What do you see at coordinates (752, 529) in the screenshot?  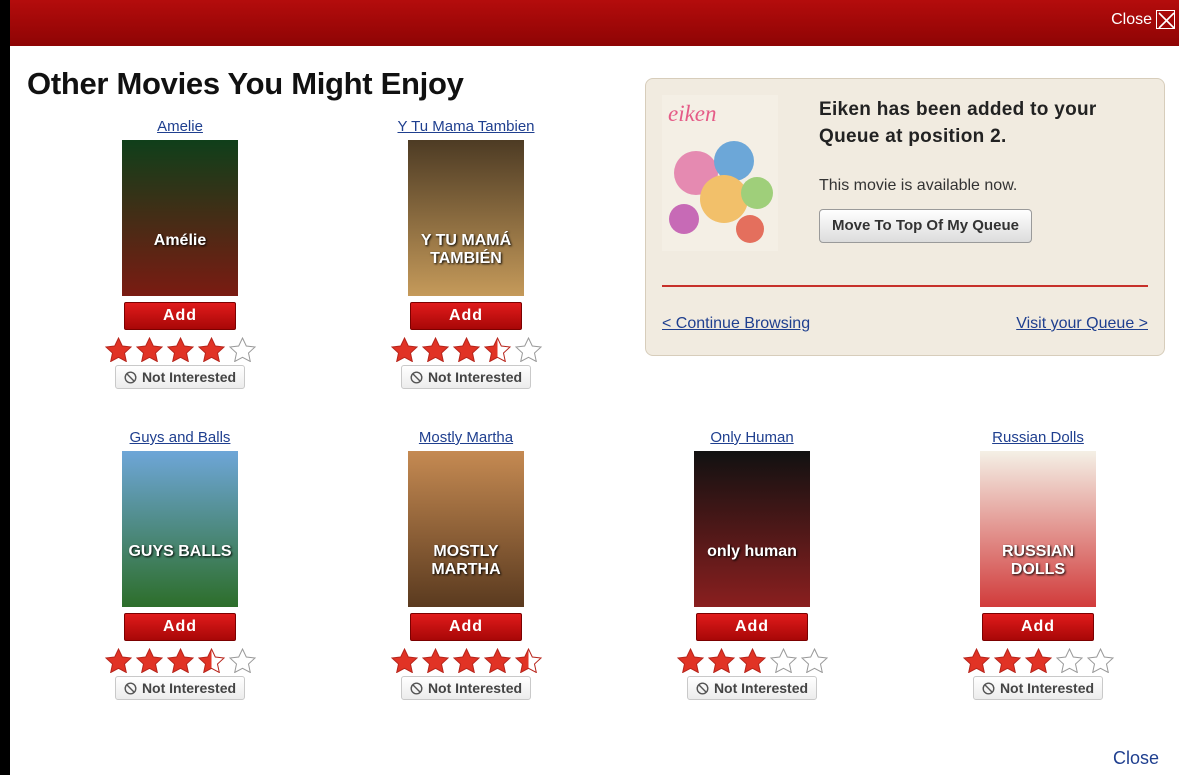 I see `movie-poster: only human` at bounding box center [752, 529].